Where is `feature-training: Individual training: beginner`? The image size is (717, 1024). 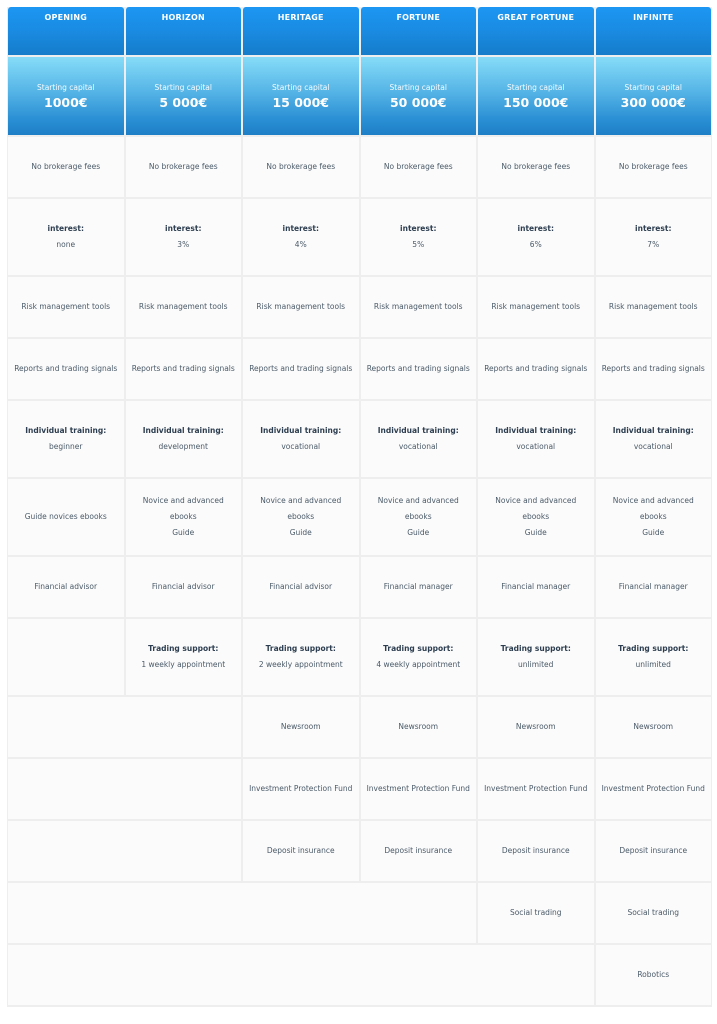 feature-training: Individual training: beginner is located at coordinates (66, 439).